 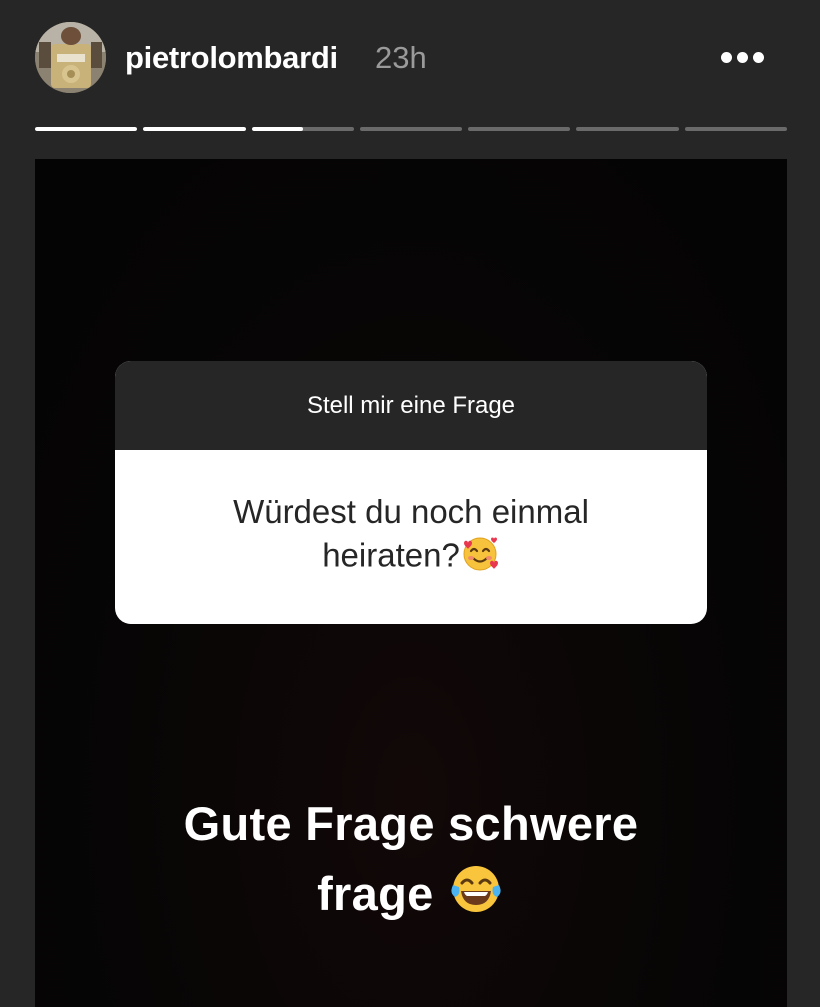 I want to click on avatar-image, so click(x=70, y=57).